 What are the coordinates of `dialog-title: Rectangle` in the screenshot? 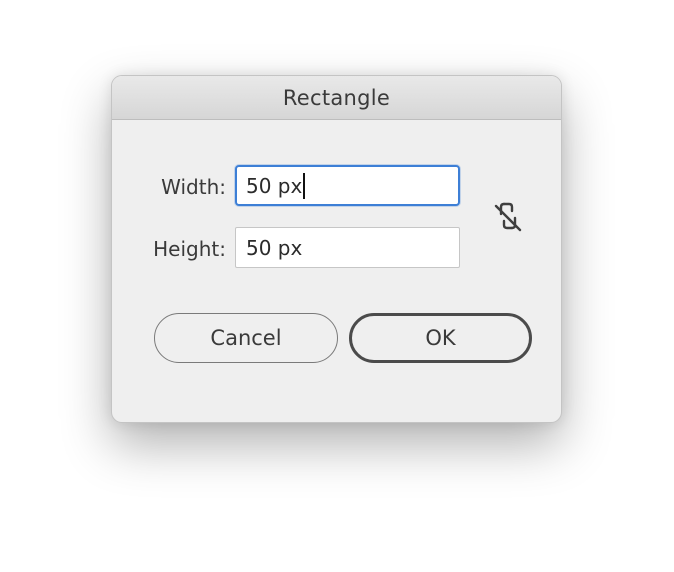 It's located at (336, 97).